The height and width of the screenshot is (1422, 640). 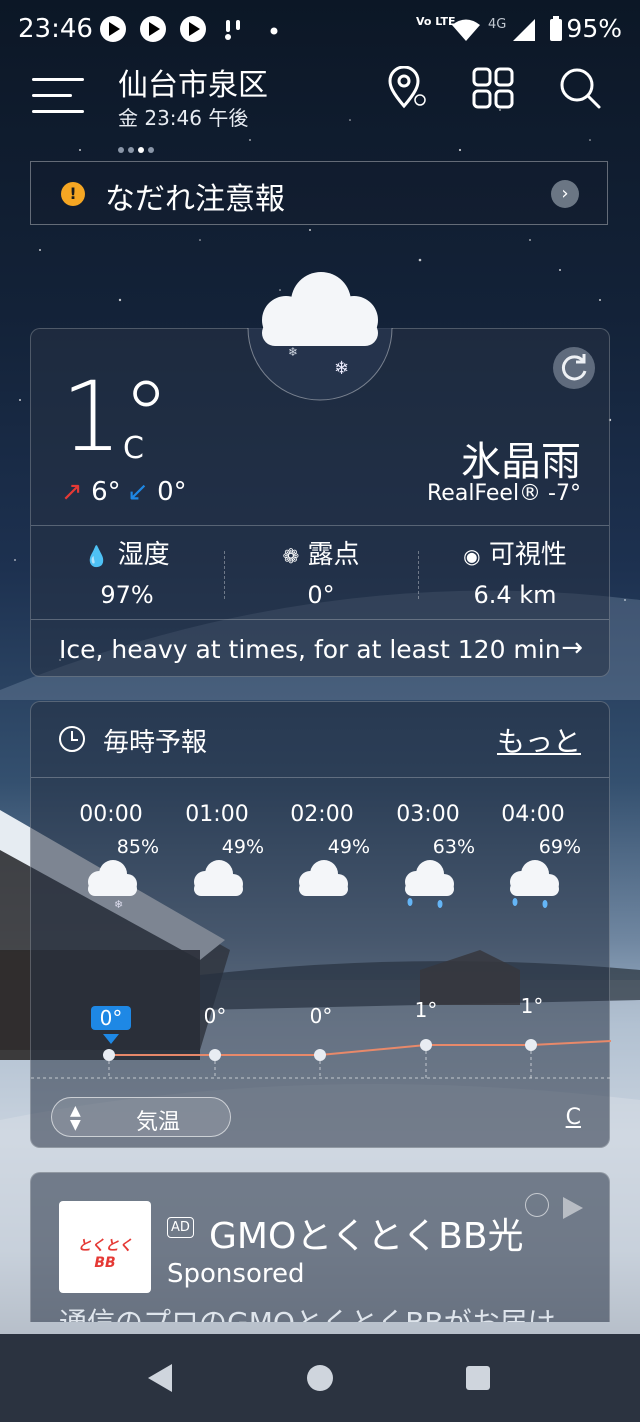 I want to click on hourly-title: 毎時予報, so click(x=155, y=743).